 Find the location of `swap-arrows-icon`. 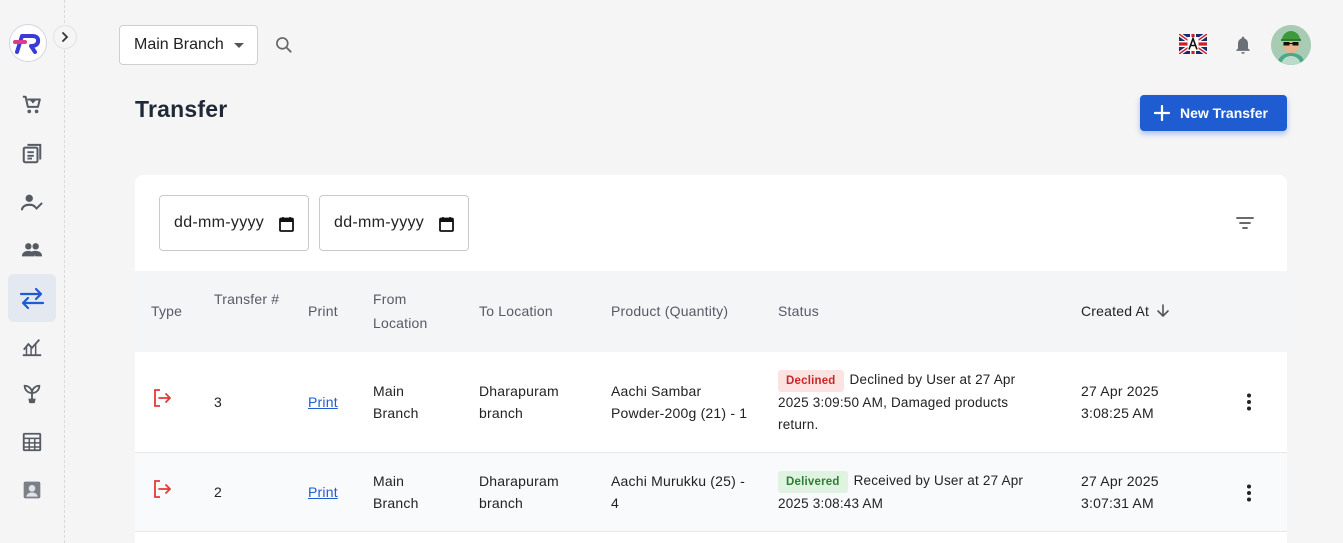

swap-arrows-icon is located at coordinates (32, 298).